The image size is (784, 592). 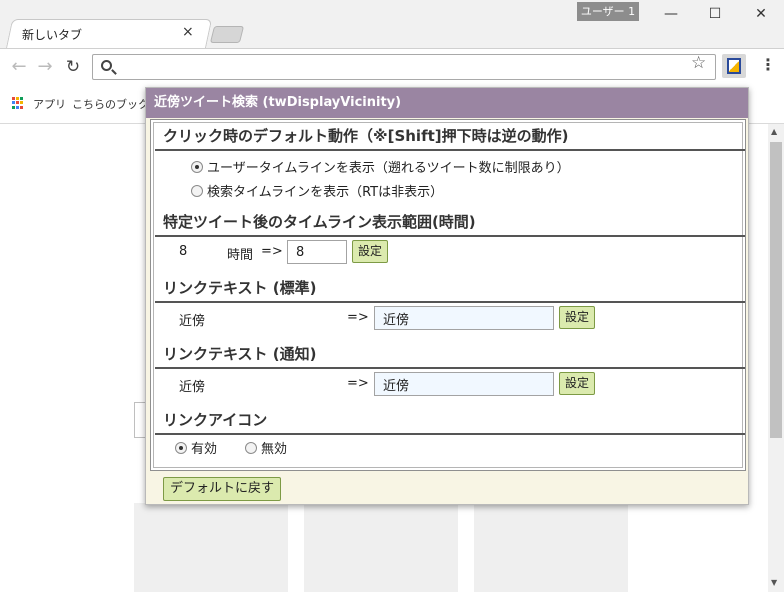 I want to click on apps-grid-icon, so click(x=18, y=103).